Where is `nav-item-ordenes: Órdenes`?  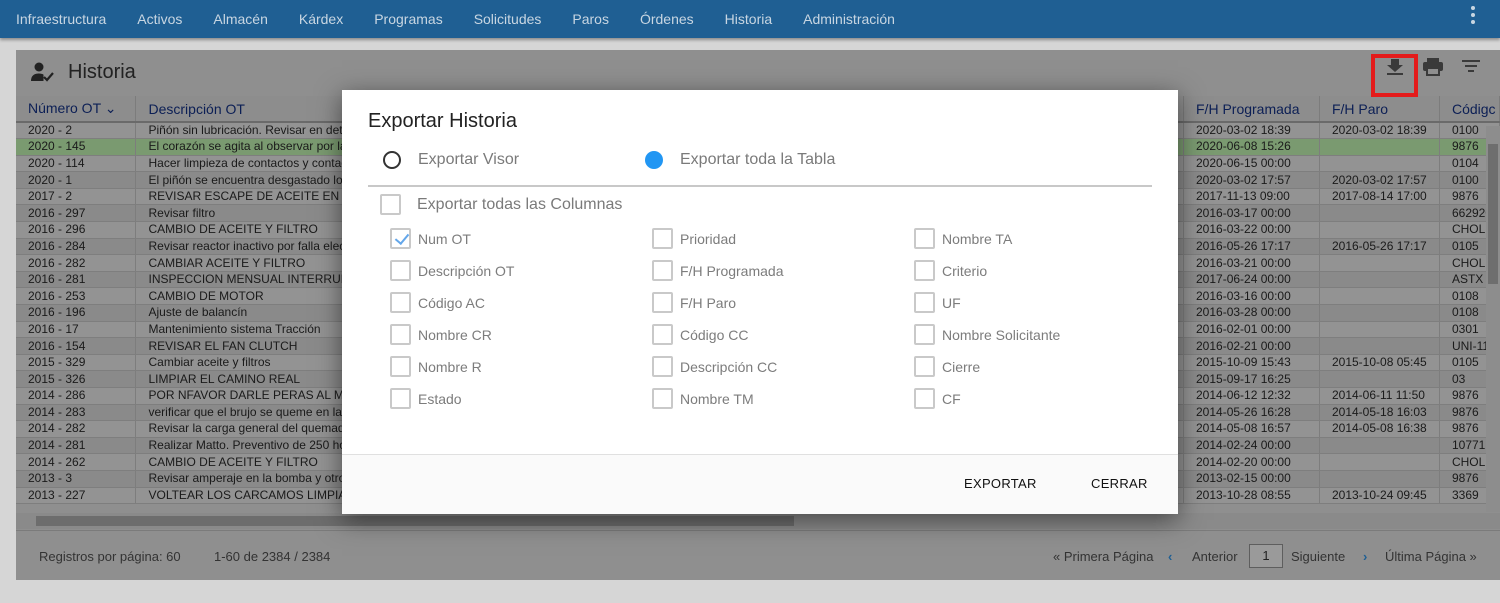
nav-item-ordenes: Órdenes is located at coordinates (667, 19).